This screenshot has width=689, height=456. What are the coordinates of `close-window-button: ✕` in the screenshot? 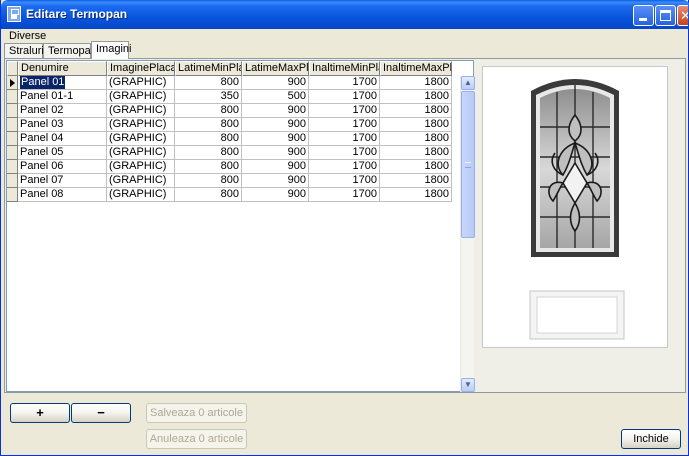 It's located at (682, 15).